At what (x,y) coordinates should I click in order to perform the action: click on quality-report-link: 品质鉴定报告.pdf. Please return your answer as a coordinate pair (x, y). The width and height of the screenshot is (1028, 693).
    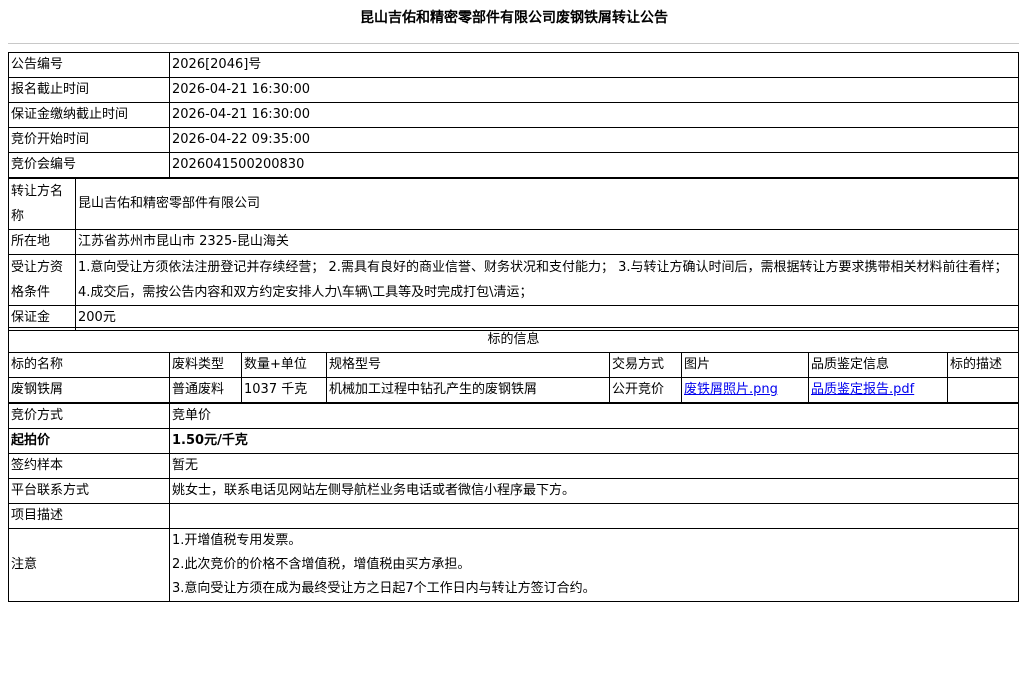
    Looking at the image, I should click on (862, 389).